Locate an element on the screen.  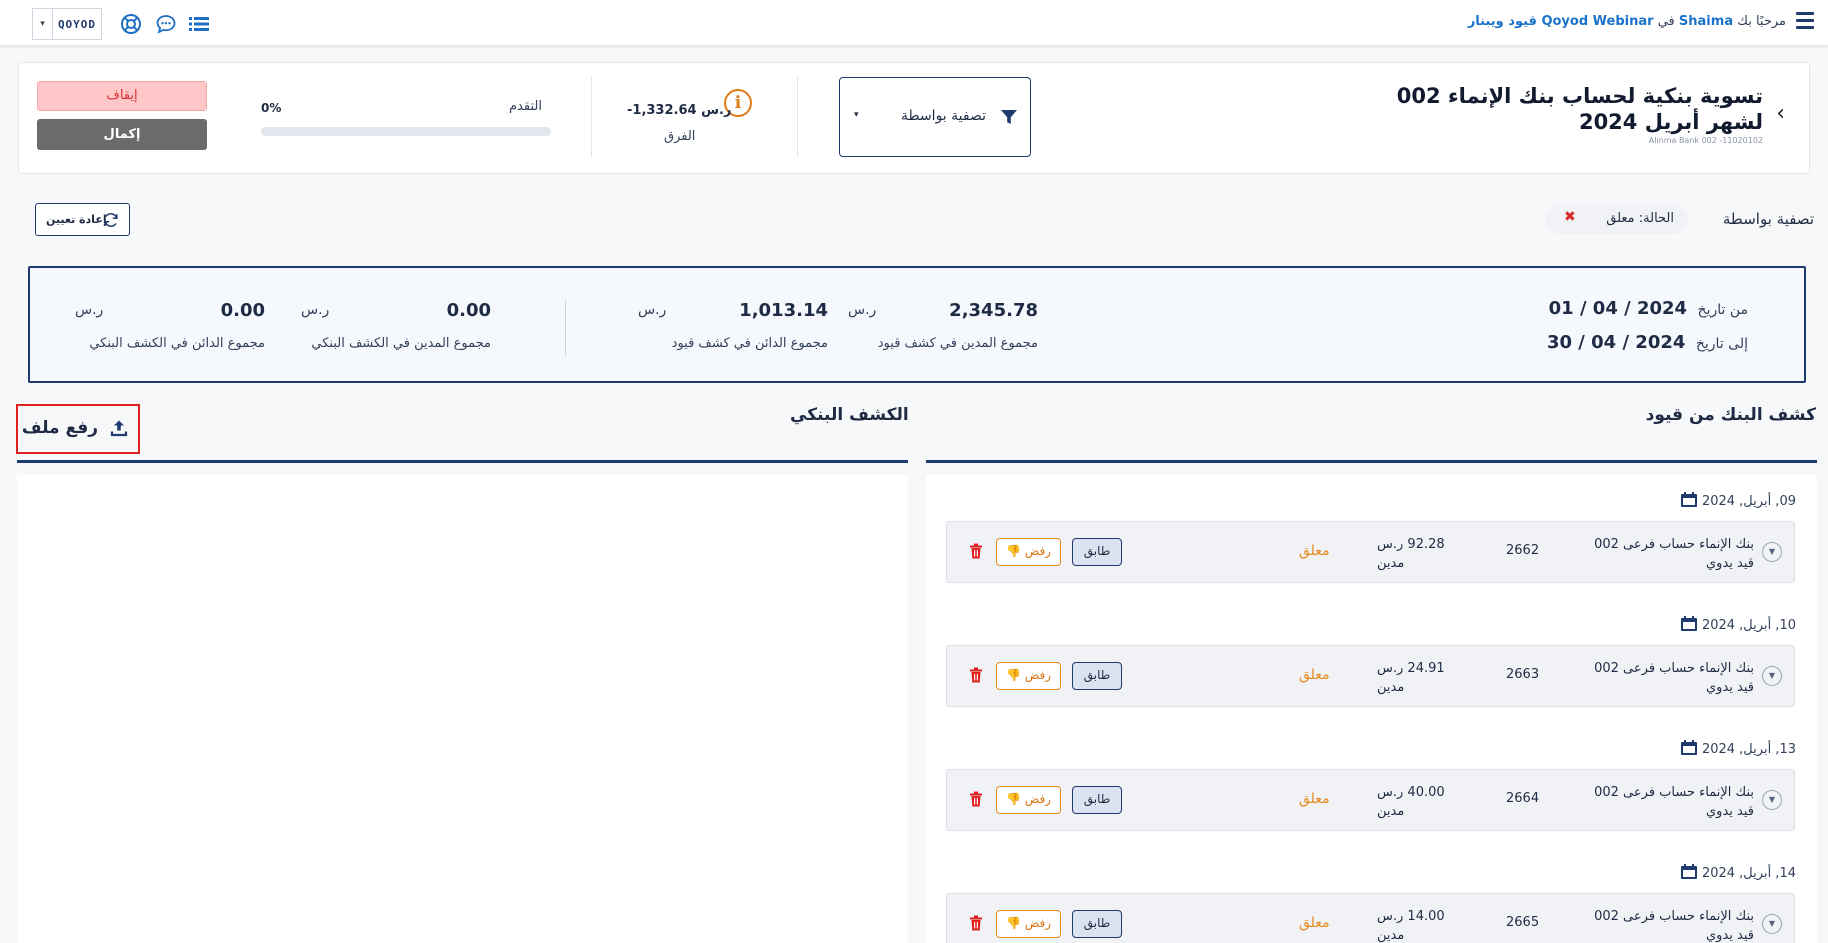
company-name: Qoyod Webinar قيود ويبنار is located at coordinates (1561, 21).